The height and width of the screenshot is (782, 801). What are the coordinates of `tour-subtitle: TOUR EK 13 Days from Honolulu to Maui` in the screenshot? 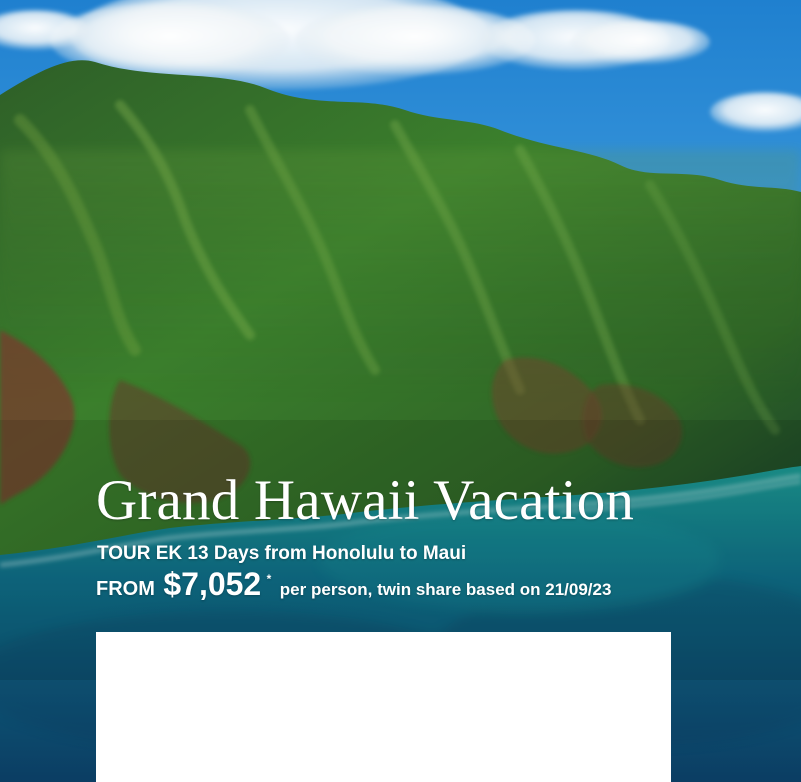 It's located at (282, 553).